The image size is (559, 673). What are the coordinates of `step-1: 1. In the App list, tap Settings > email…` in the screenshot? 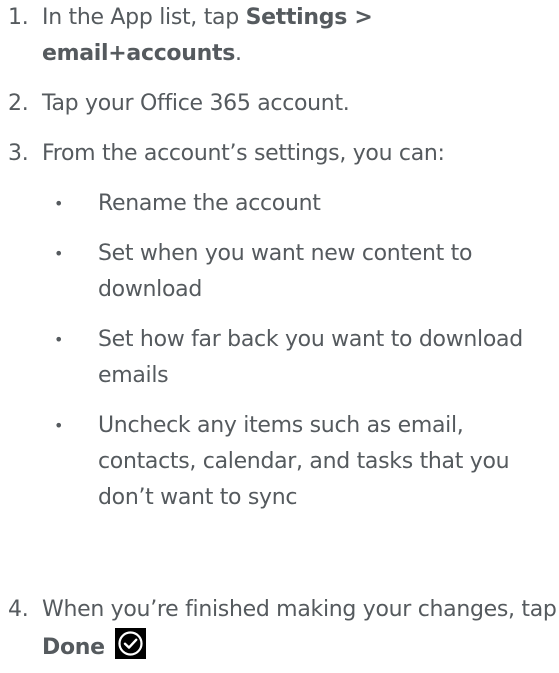 It's located at (279, 36).